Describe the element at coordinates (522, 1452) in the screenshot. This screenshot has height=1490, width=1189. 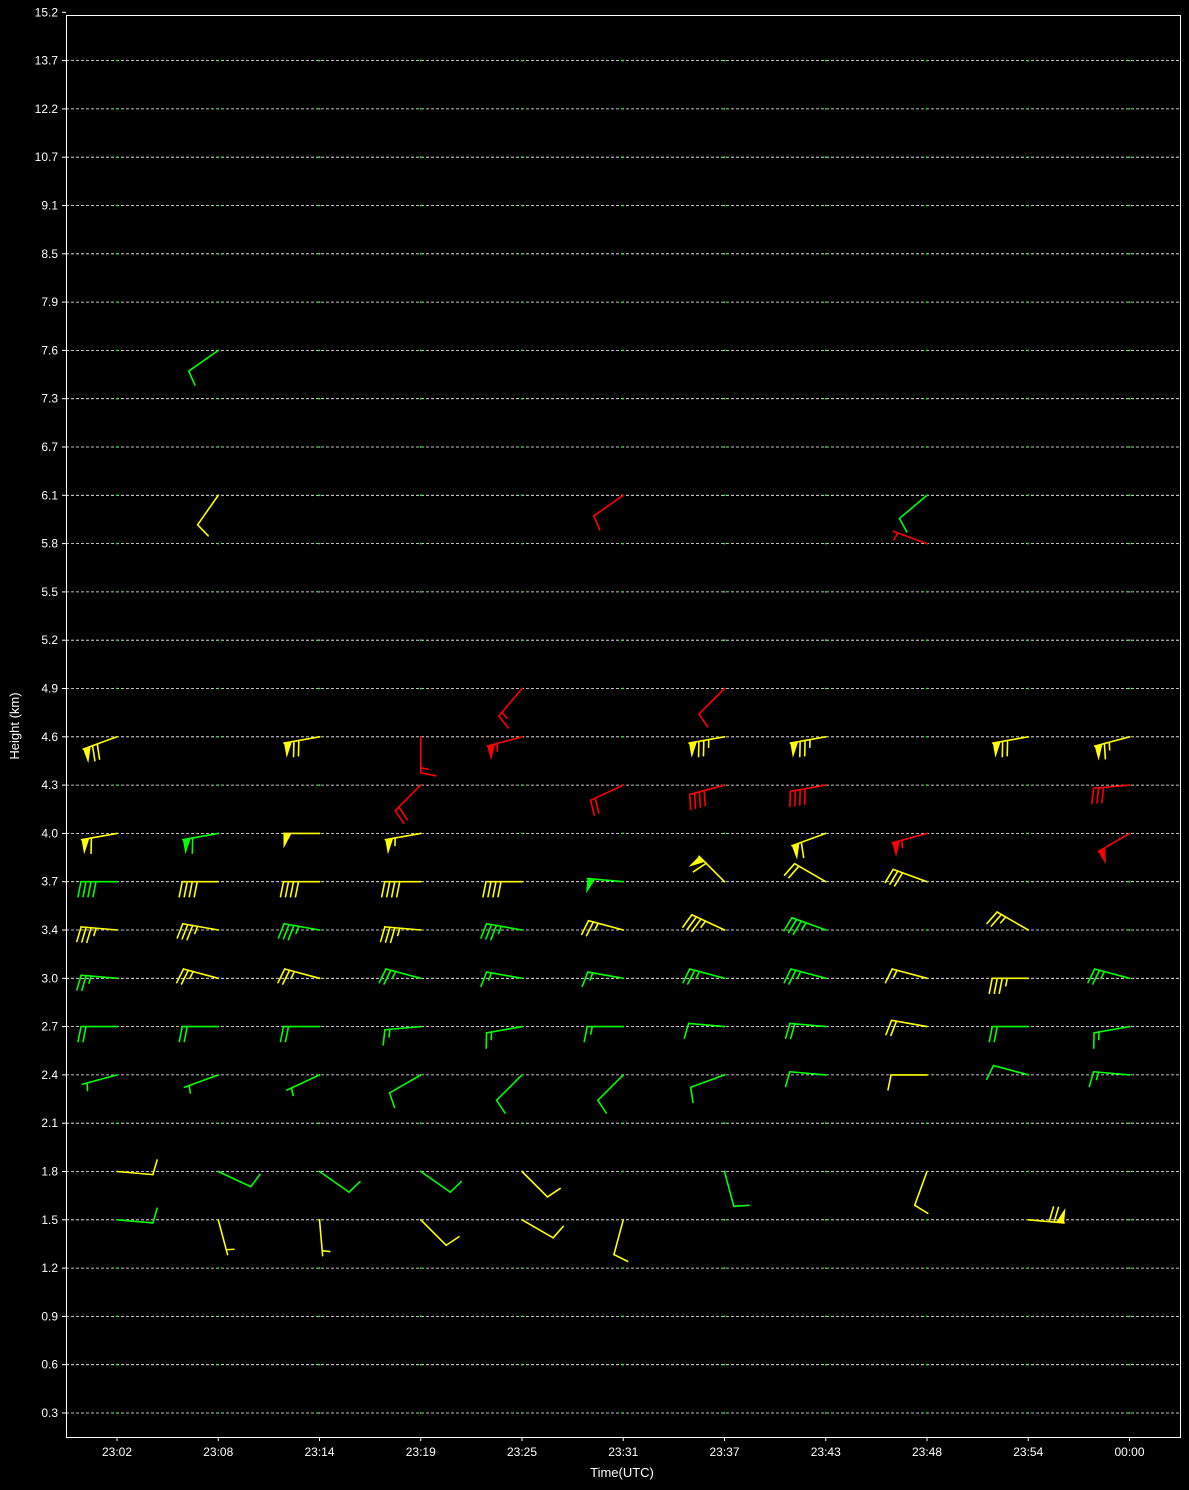
I see `x-tick-label: 23:25` at that location.